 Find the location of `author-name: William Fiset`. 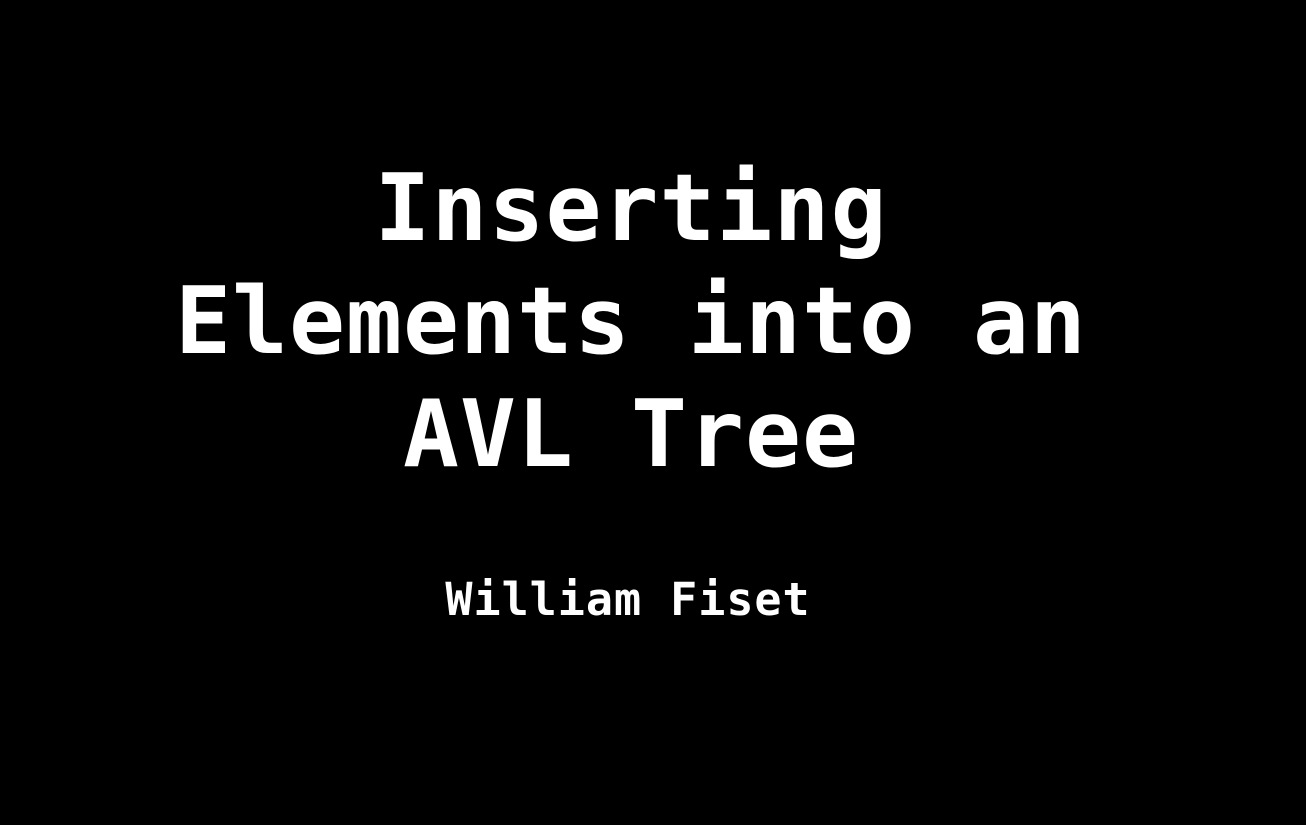

author-name: William Fiset is located at coordinates (628, 599).